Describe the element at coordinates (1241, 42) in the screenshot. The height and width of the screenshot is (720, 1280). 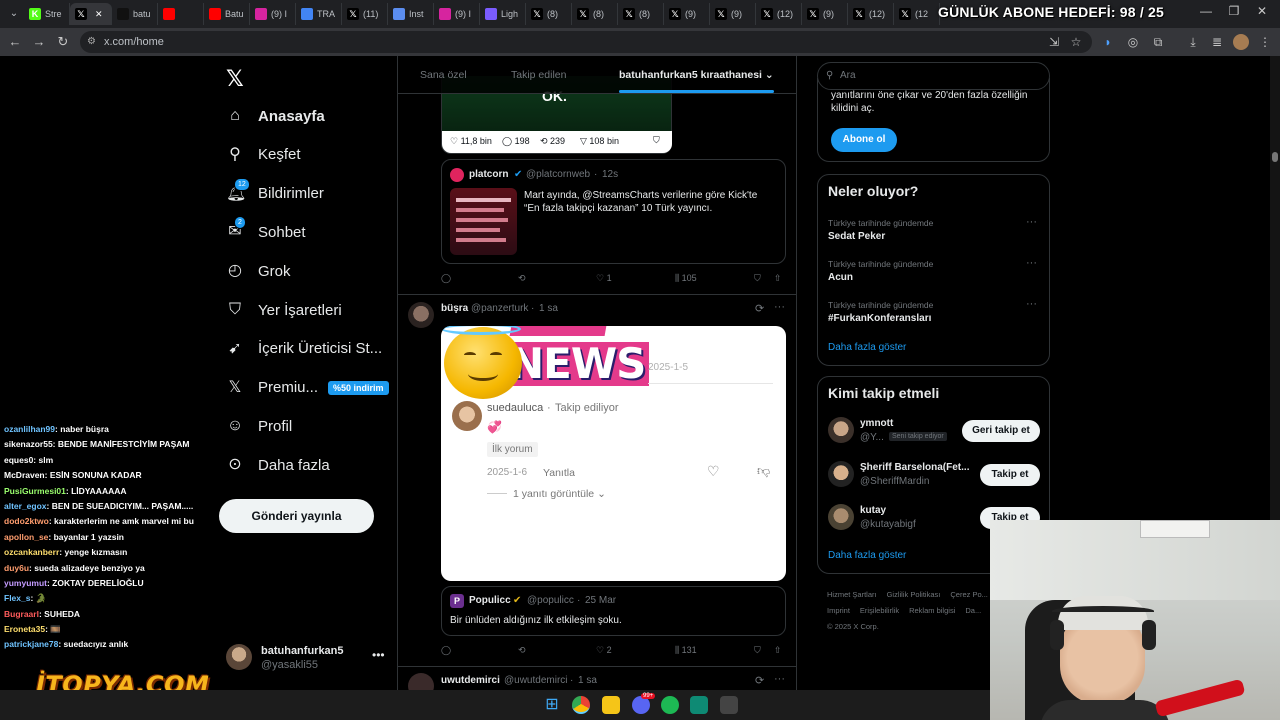
I see `profile-avatar` at that location.